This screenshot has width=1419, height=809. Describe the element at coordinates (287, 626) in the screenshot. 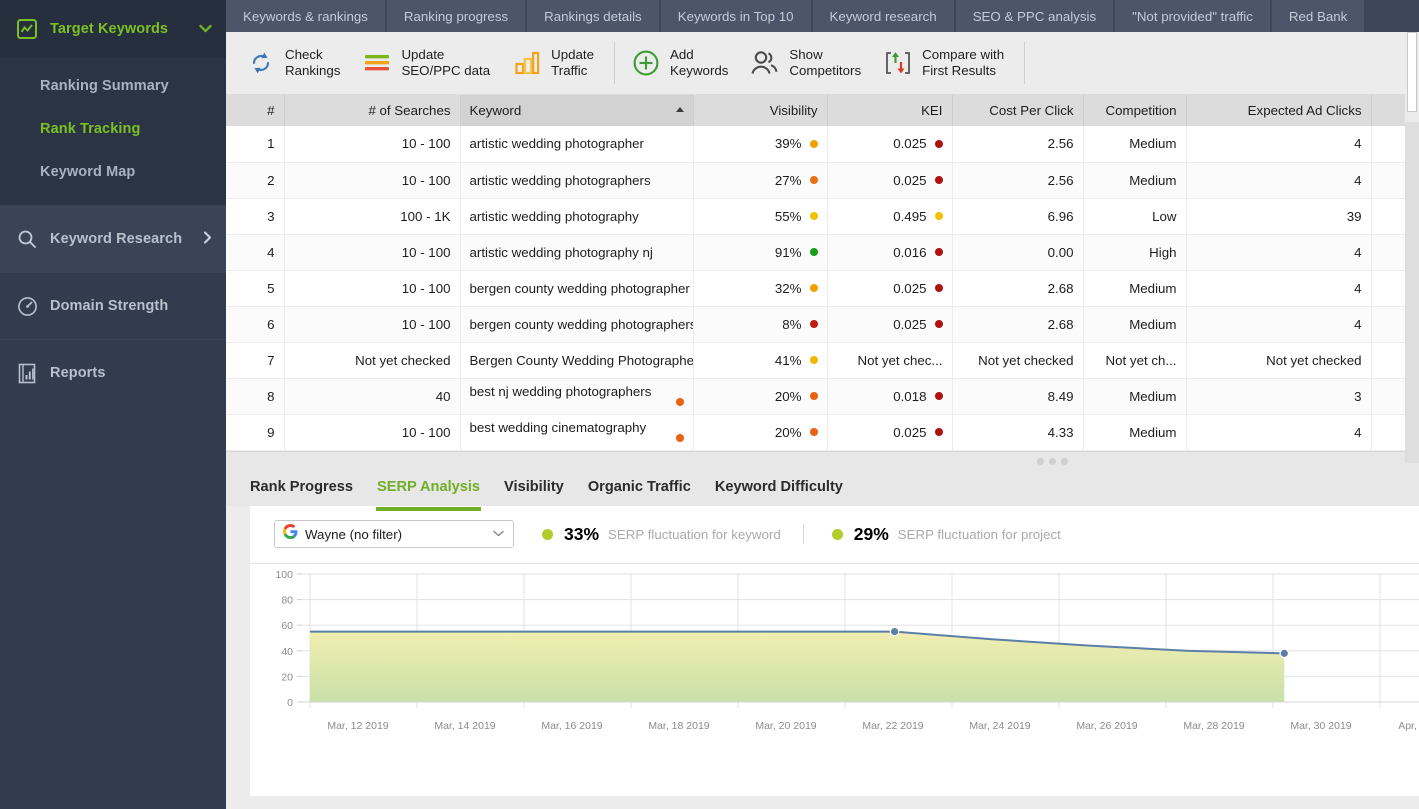

I see `svg-text: 60` at that location.